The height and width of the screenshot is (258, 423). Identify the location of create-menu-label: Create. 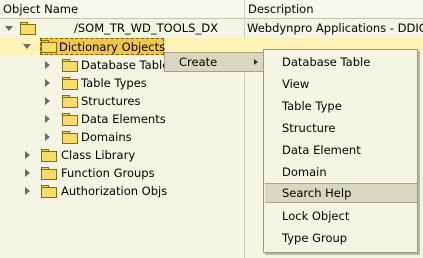
(198, 62).